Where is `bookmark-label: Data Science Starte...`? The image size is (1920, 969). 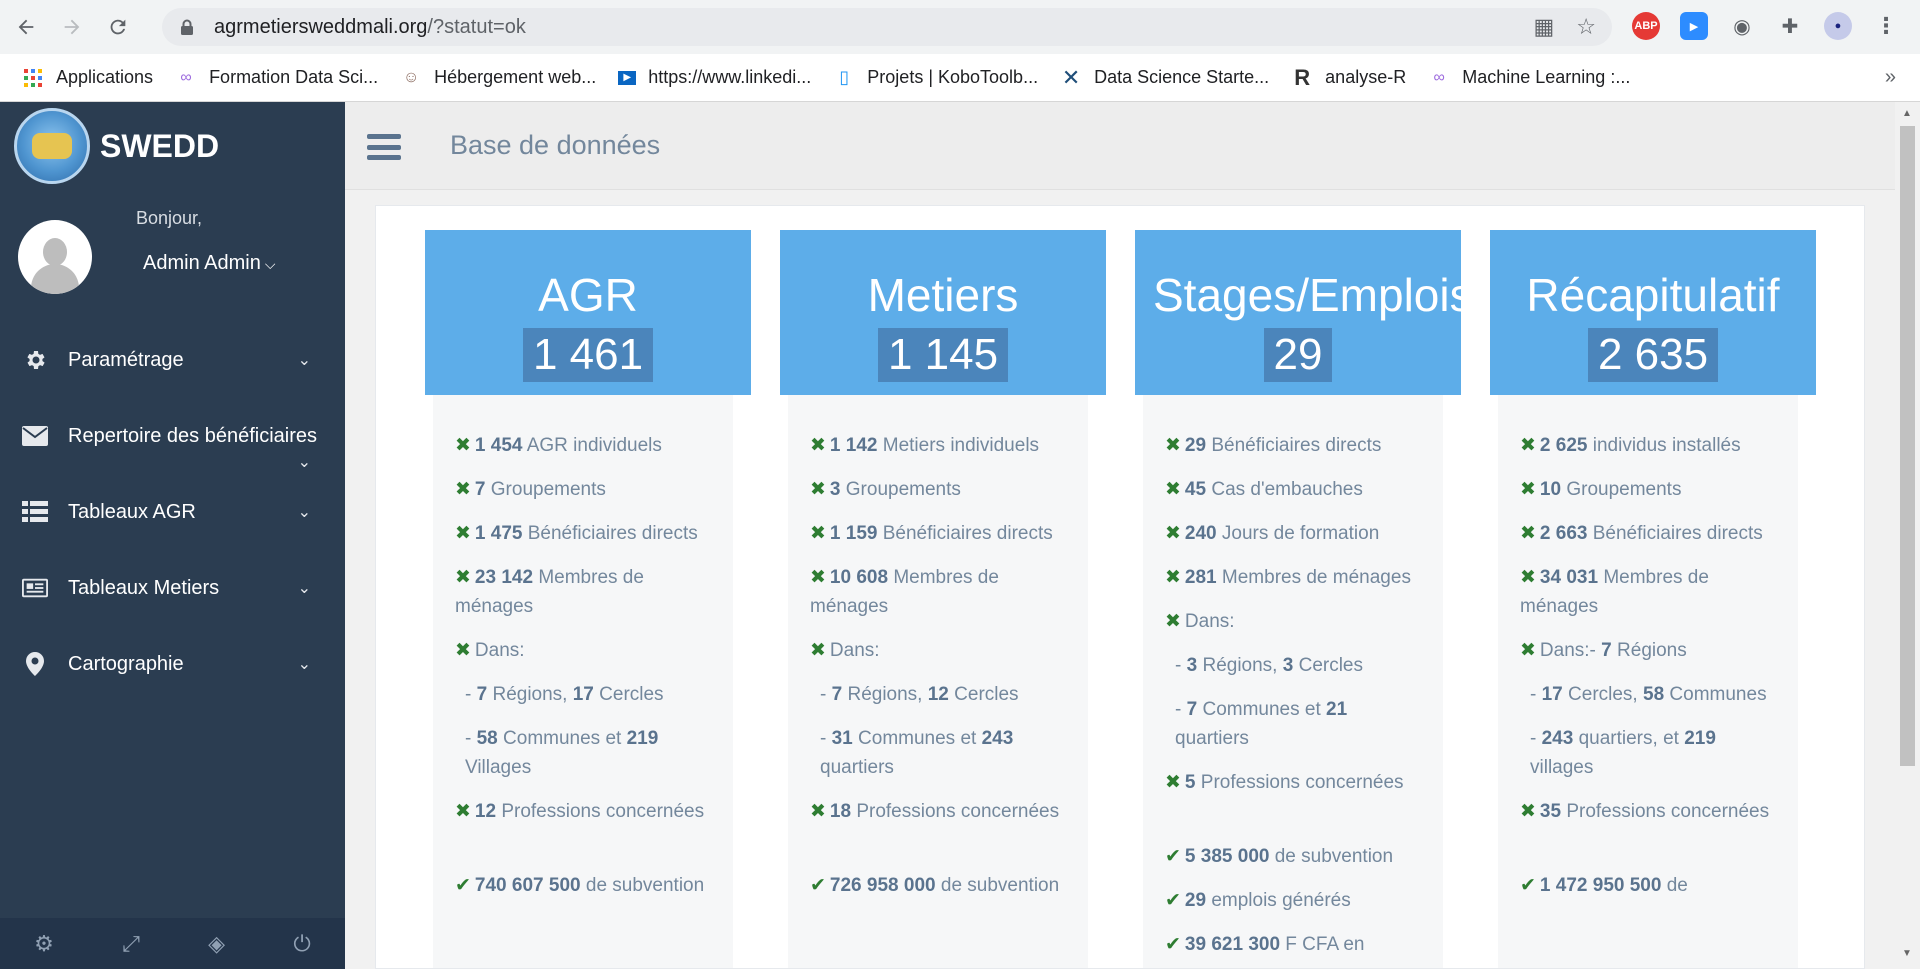
bookmark-label: Data Science Starte... is located at coordinates (1182, 77).